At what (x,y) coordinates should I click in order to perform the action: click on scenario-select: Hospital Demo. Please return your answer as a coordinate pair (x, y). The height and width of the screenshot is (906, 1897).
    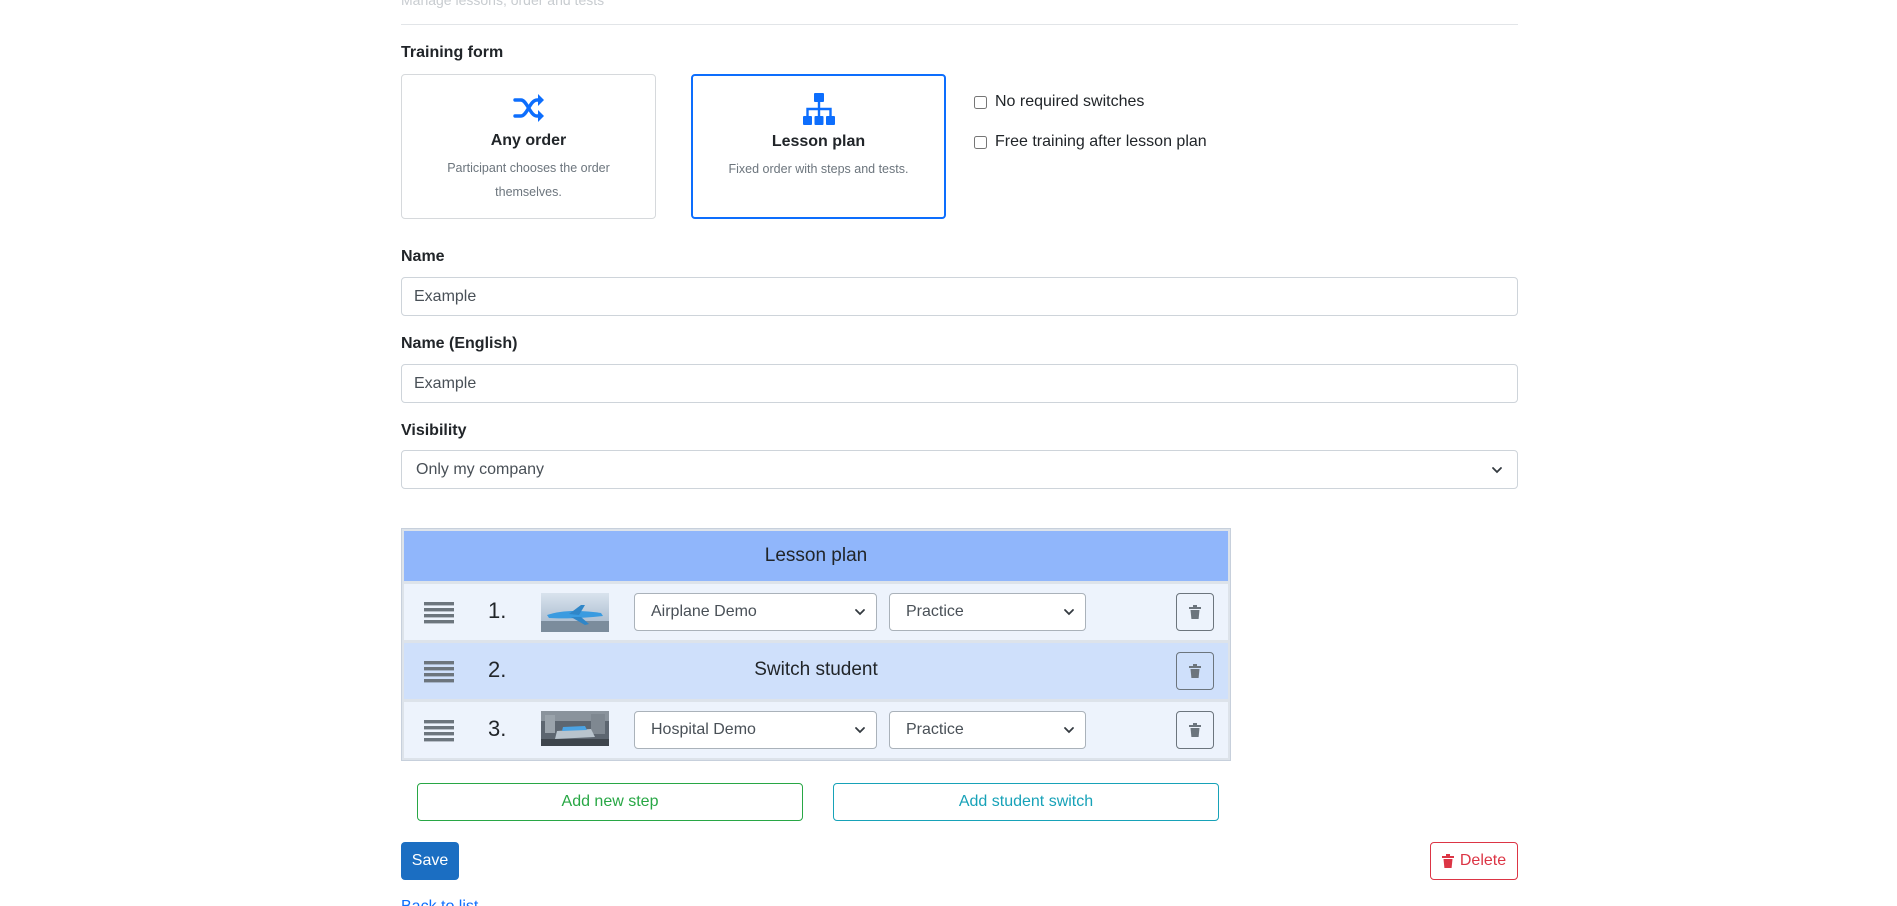
    Looking at the image, I should click on (755, 730).